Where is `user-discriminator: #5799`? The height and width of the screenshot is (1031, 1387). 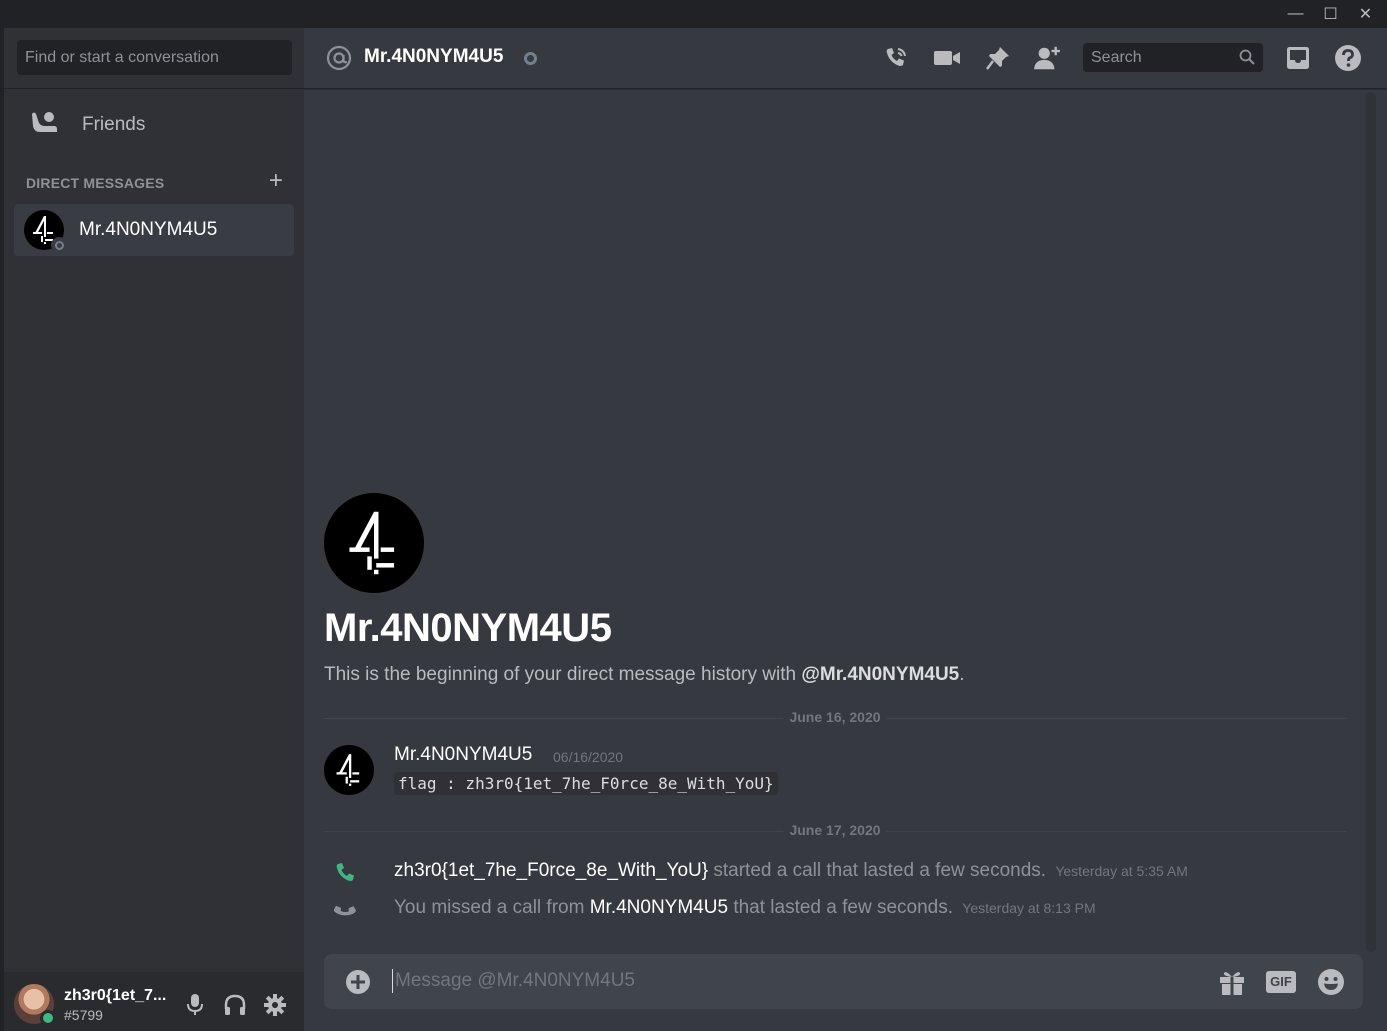
user-discriminator: #5799 is located at coordinates (83, 1015).